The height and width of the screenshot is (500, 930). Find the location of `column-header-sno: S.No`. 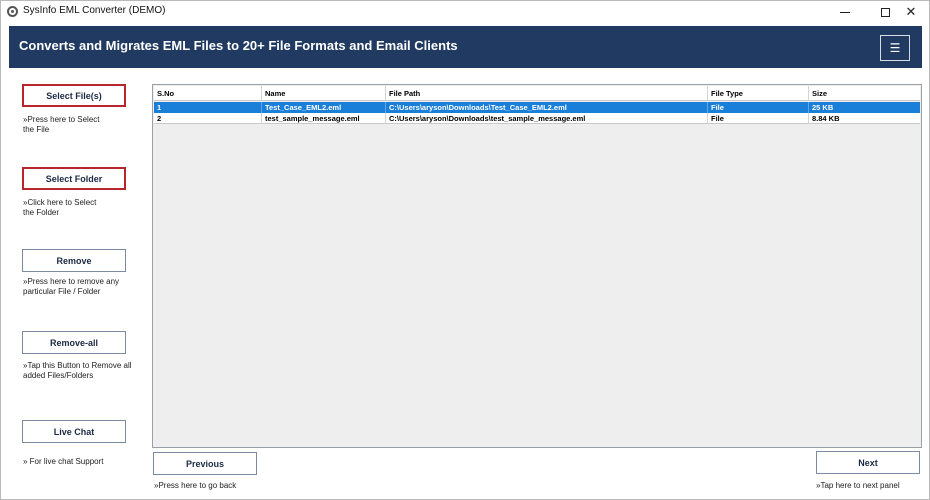

column-header-sno: S.No is located at coordinates (208, 93).